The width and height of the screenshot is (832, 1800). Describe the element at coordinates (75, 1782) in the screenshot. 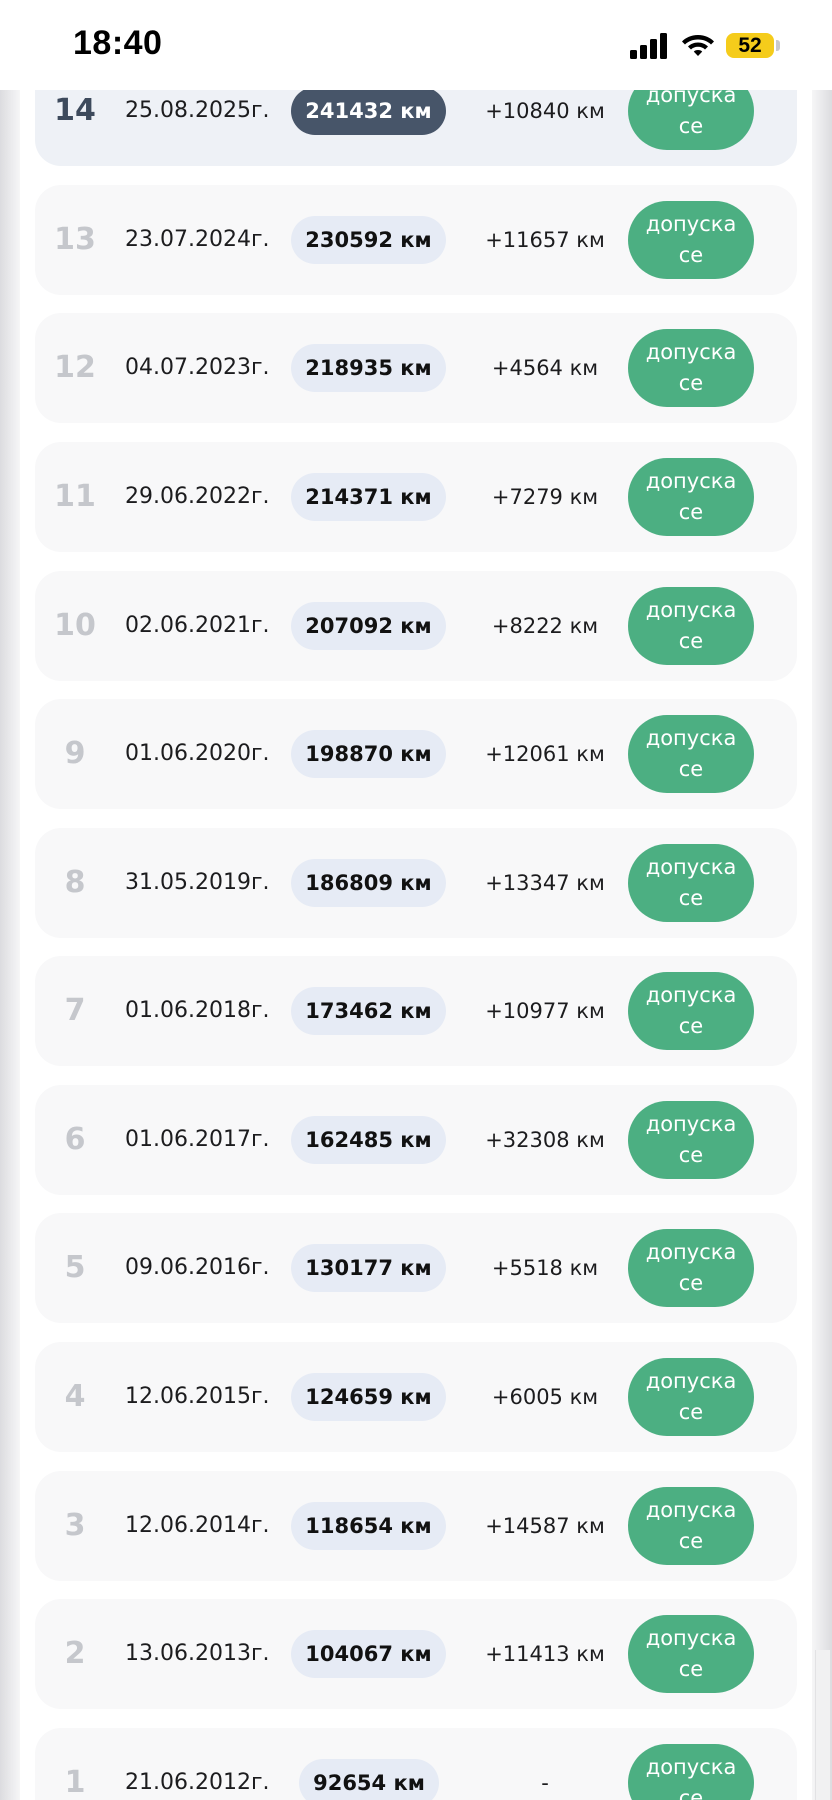

I see `row-index: 1` at that location.